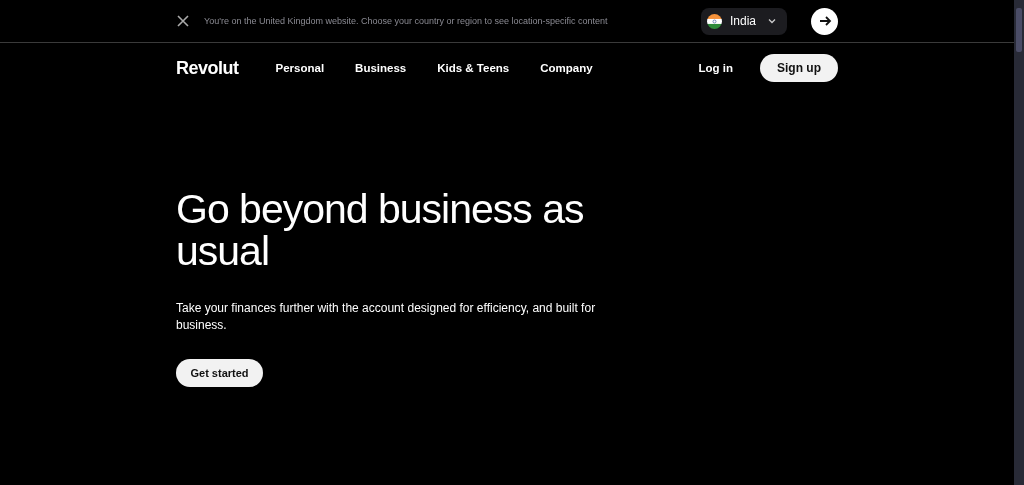  Describe the element at coordinates (1019, 242) in the screenshot. I see `scrollbar` at that location.